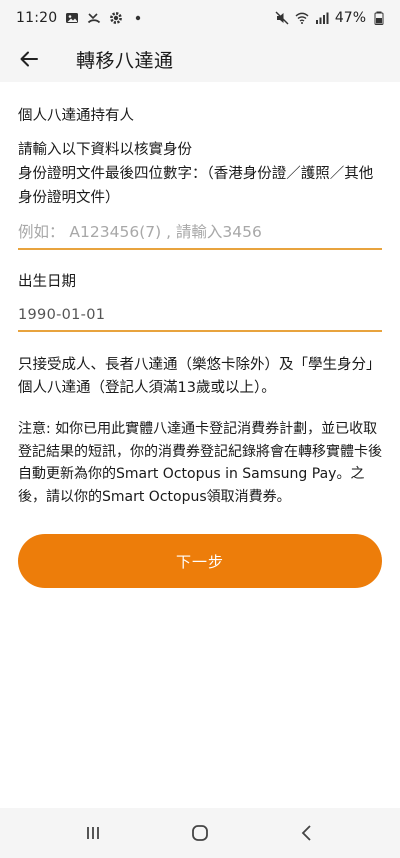 This screenshot has height=858, width=400. Describe the element at coordinates (302, 18) in the screenshot. I see `wifi-icon` at that location.